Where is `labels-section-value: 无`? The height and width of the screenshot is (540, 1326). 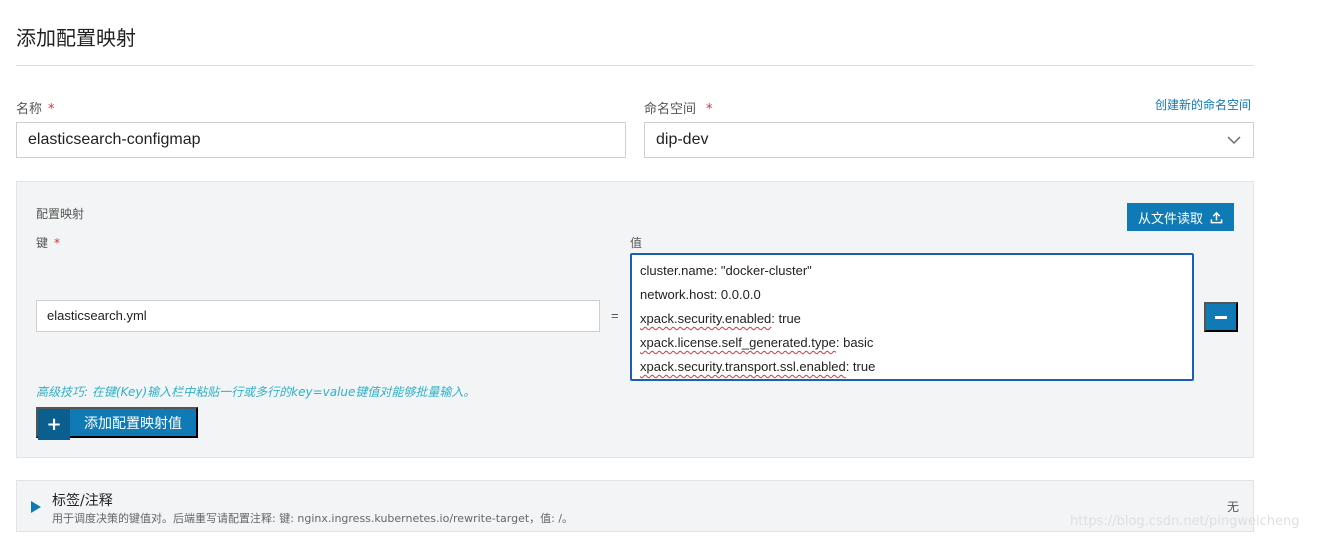
labels-section-value: 无 is located at coordinates (1232, 507).